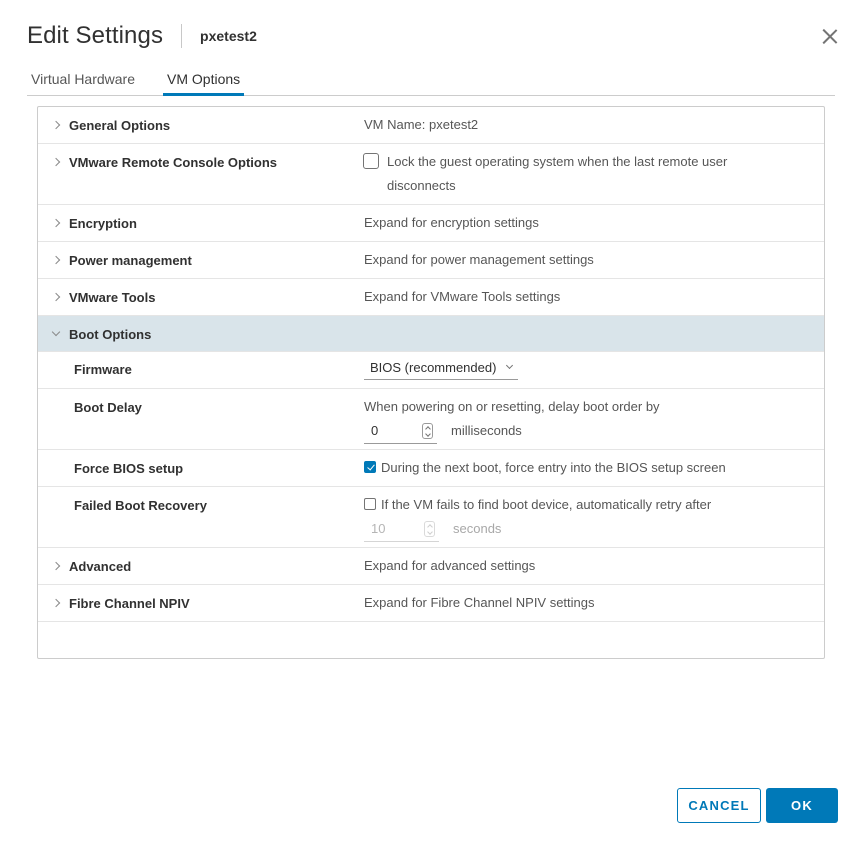 This screenshot has height=846, width=861. What do you see at coordinates (462, 296) in the screenshot?
I see `section-hint: Expand for VMware Tools settings` at bounding box center [462, 296].